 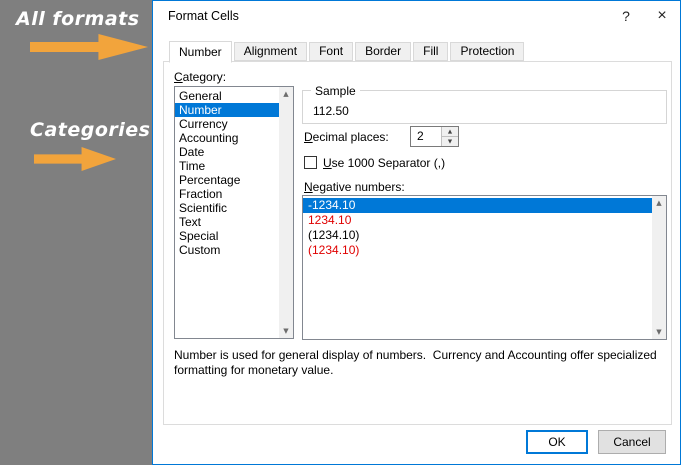 I want to click on category-option-date: Date, so click(x=227, y=152).